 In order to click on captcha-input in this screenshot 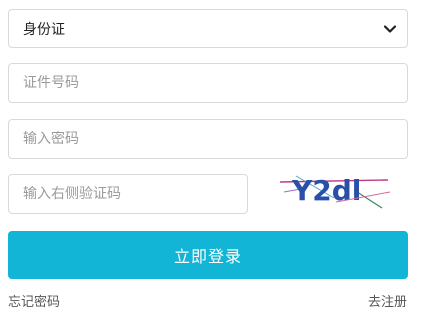, I will do `click(128, 194)`.